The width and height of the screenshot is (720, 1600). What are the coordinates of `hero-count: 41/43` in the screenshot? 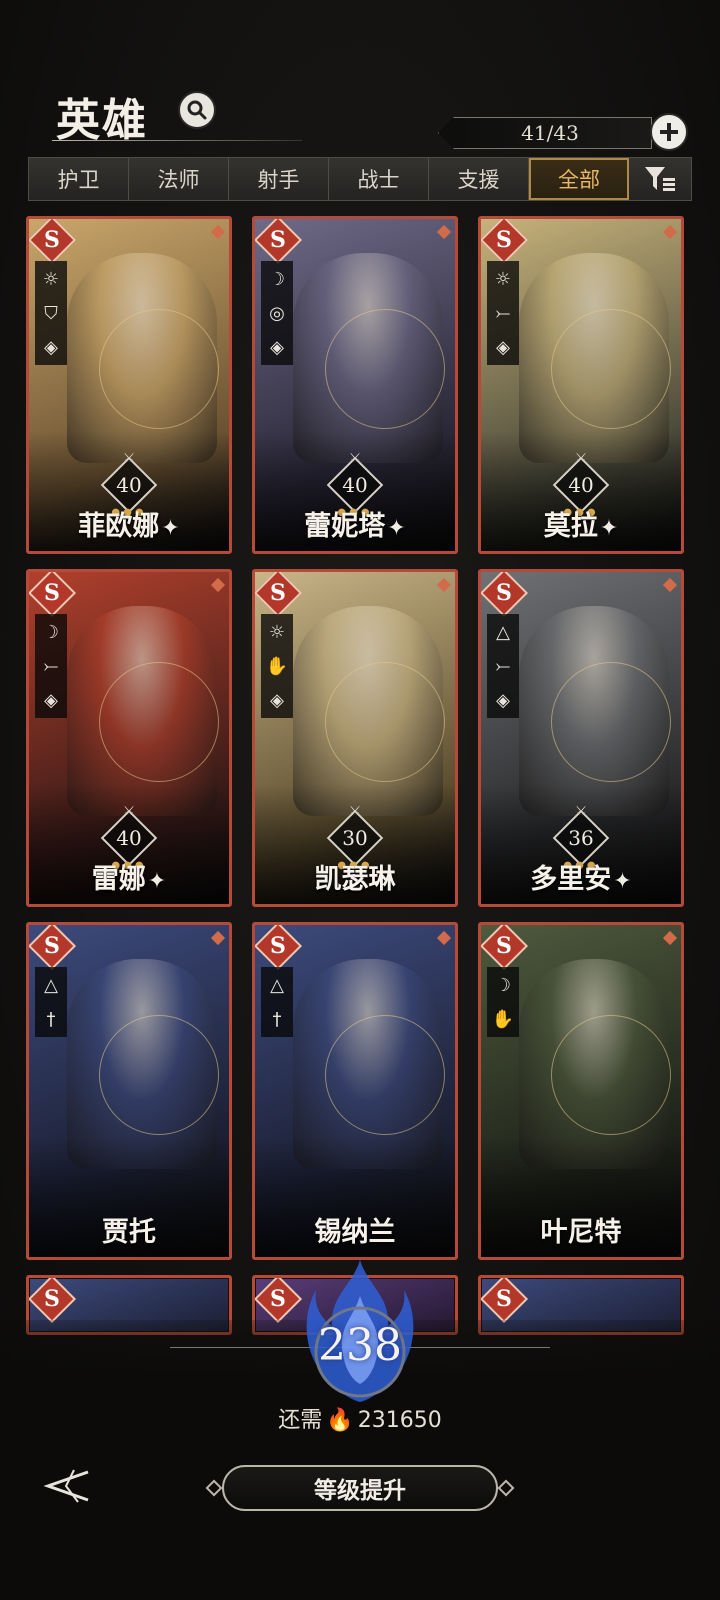 It's located at (550, 133).